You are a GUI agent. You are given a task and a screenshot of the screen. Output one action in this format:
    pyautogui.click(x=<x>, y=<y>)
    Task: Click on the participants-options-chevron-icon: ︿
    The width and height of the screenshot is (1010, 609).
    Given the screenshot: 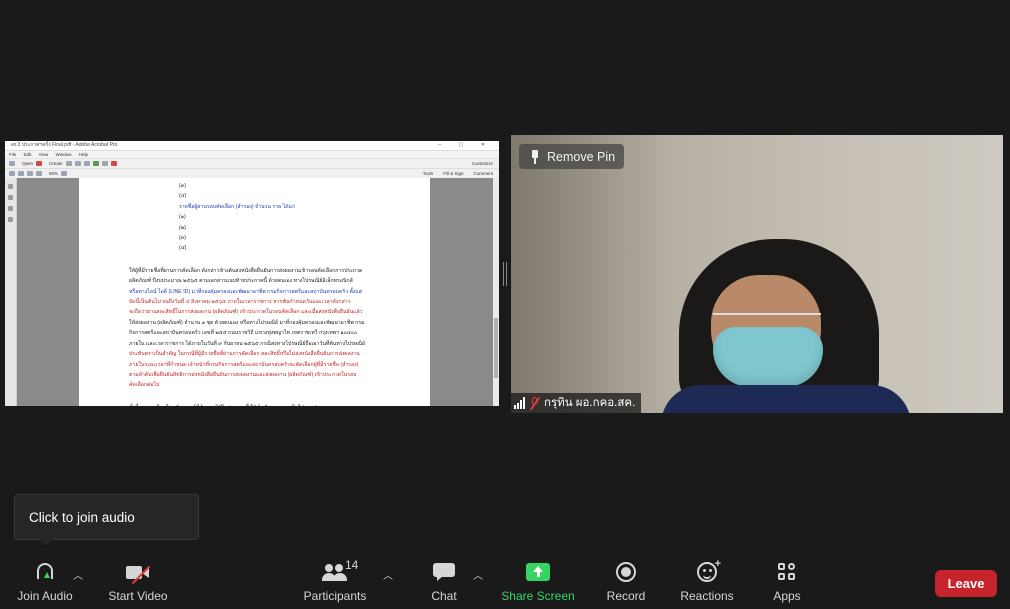 What is the action you would take?
    pyautogui.click(x=388, y=574)
    